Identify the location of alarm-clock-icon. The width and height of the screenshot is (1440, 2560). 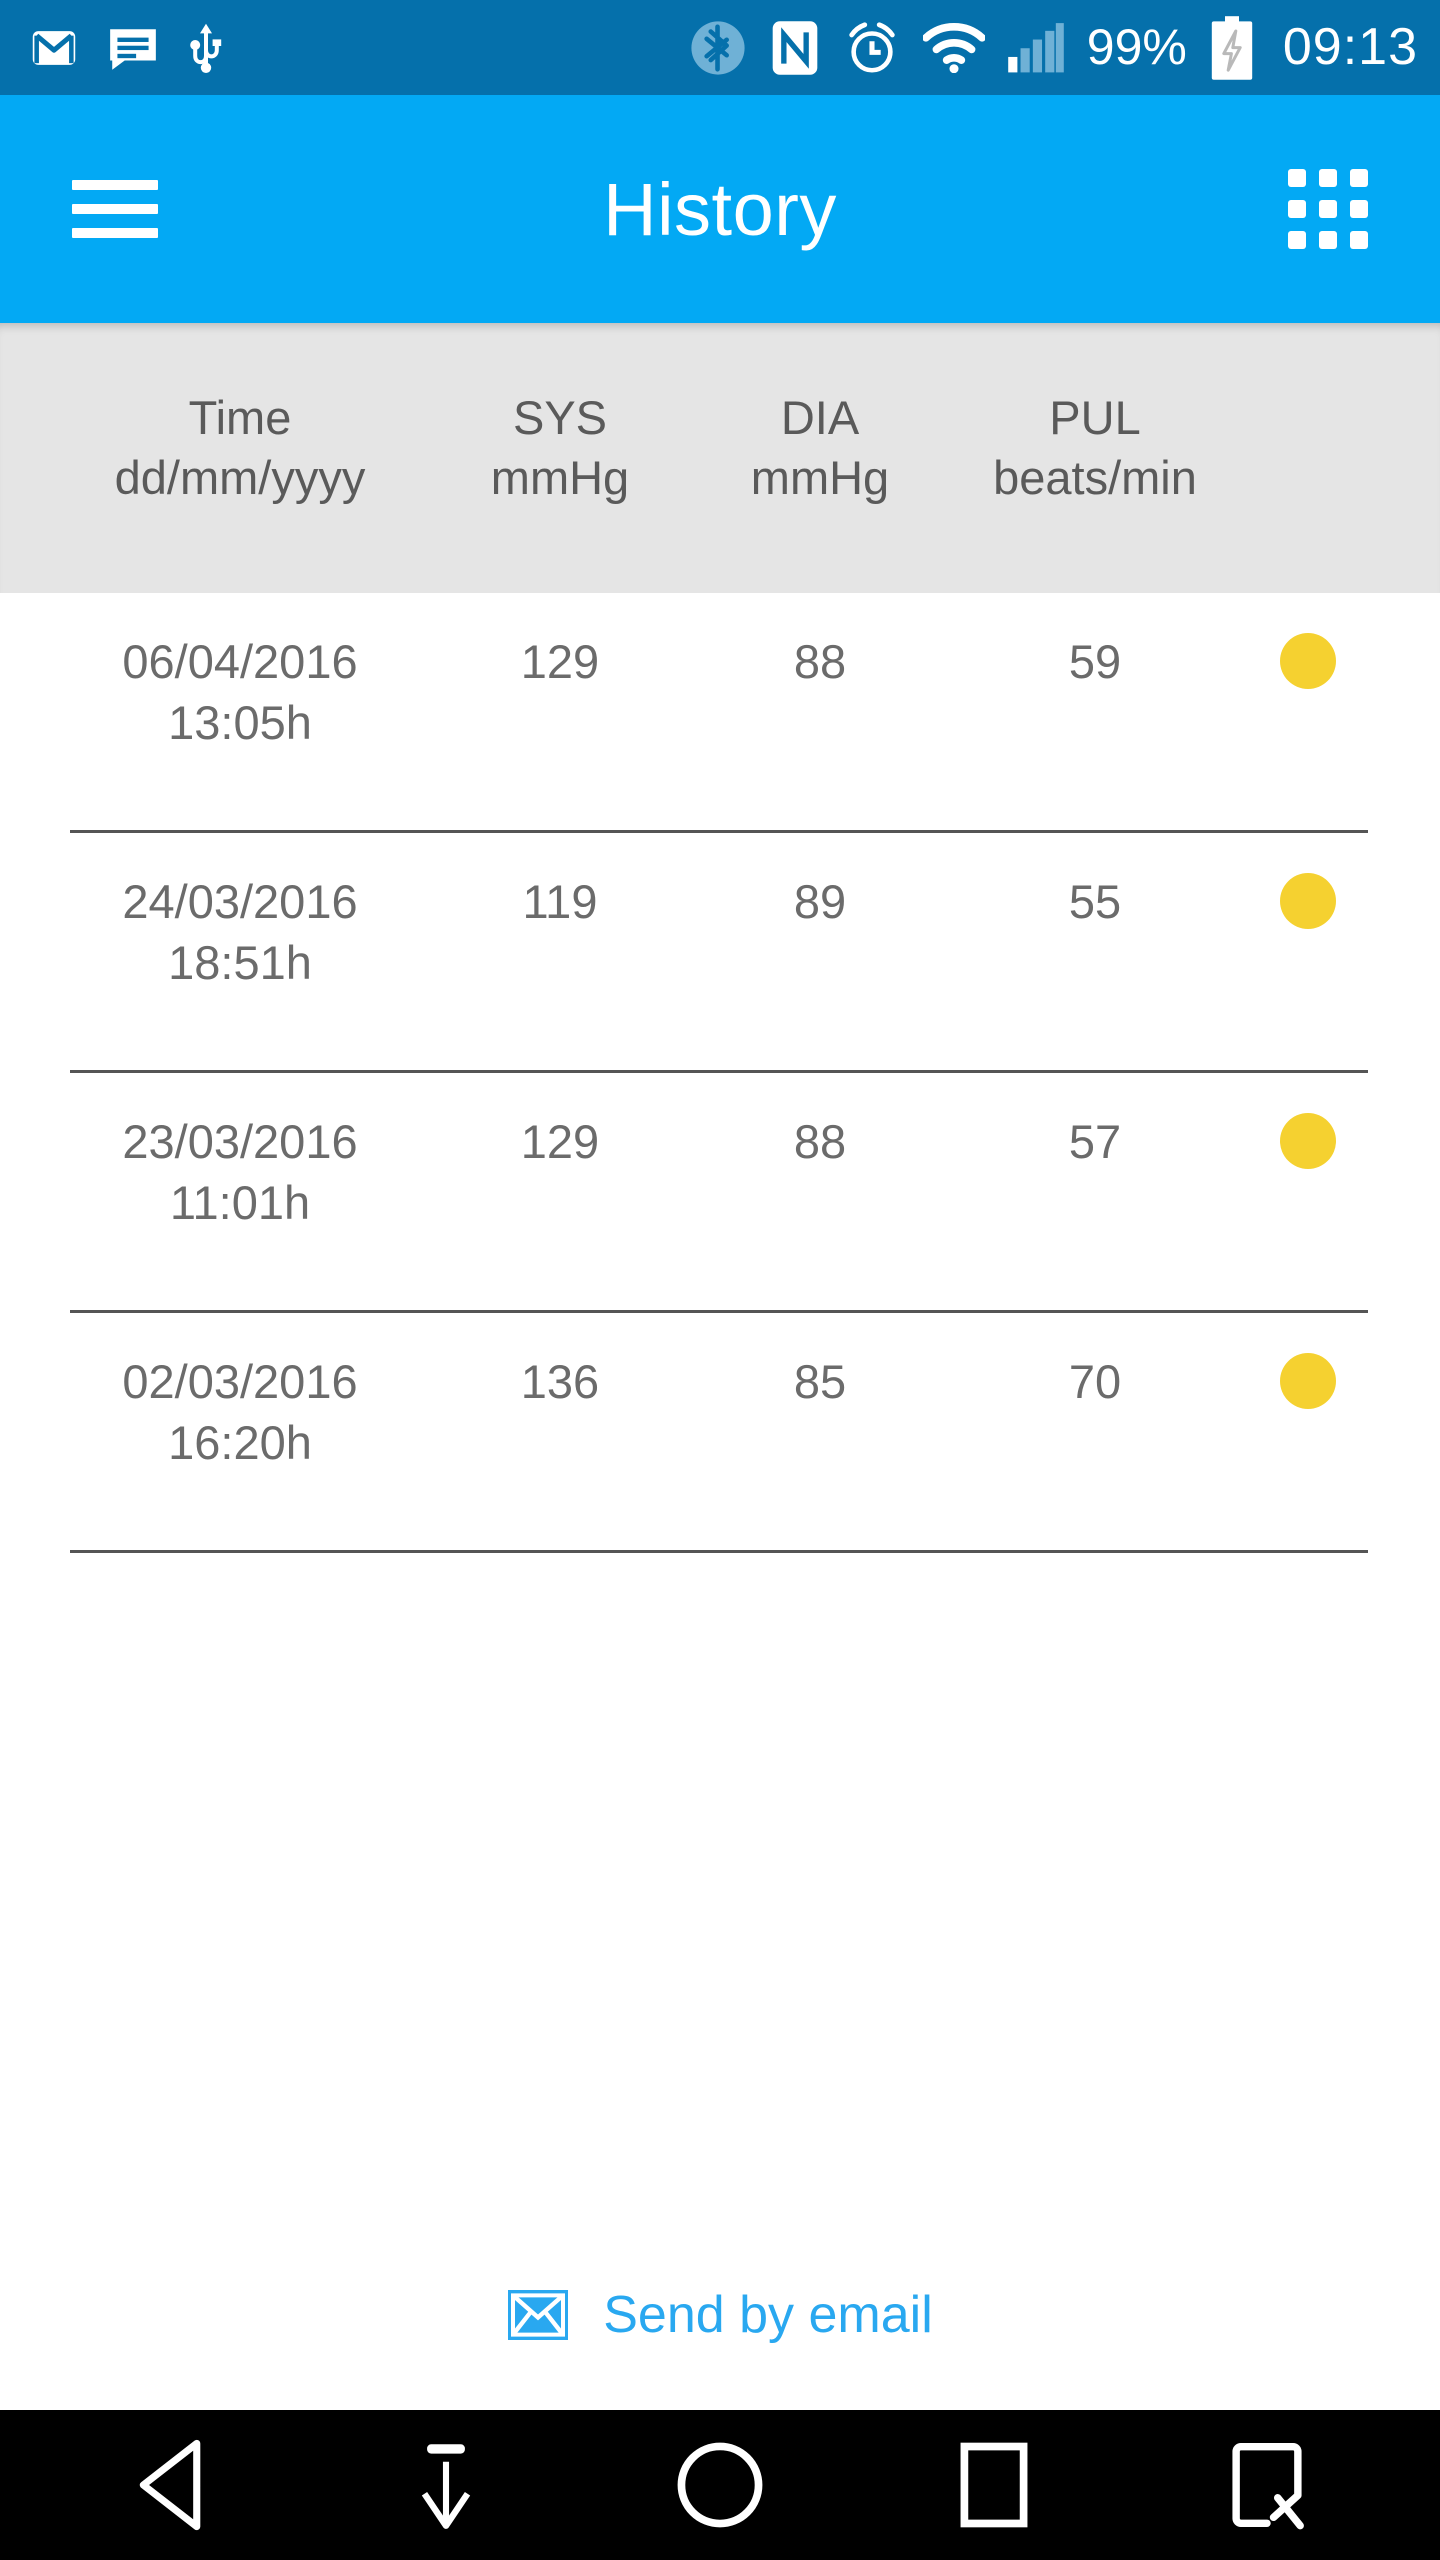
(872, 47).